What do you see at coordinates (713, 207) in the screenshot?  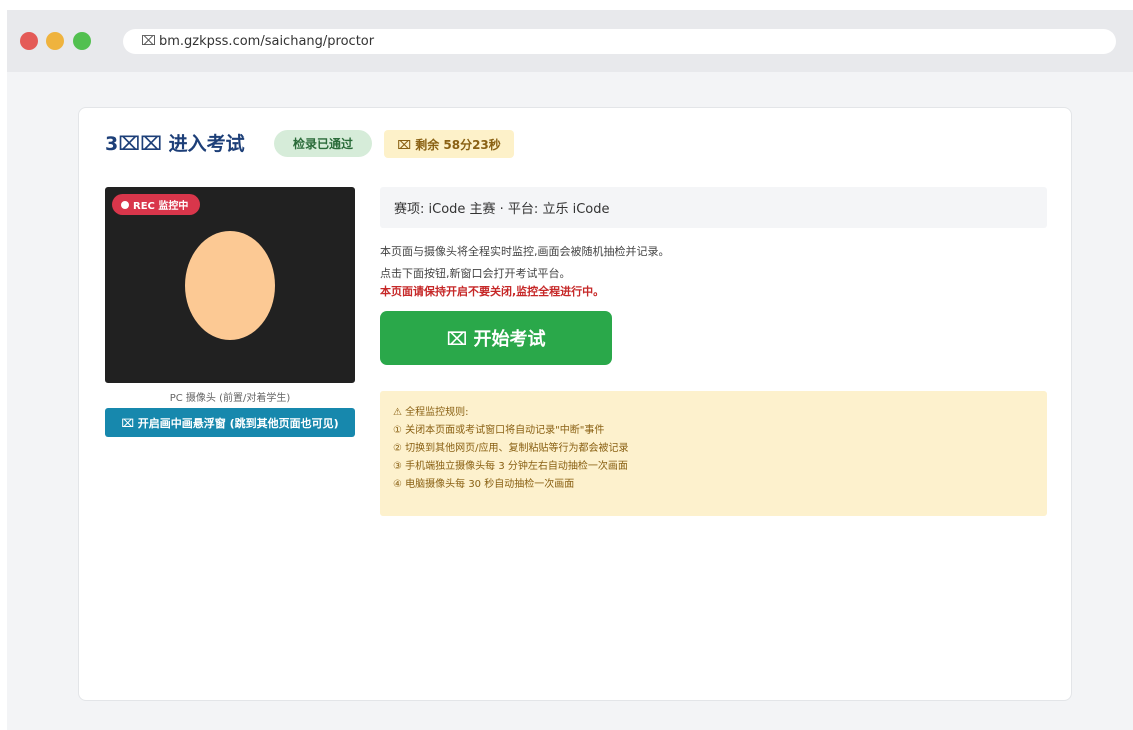 I see `event-info: 赛项: iCode 主赛 · 平台: 立乐 iCode` at bounding box center [713, 207].